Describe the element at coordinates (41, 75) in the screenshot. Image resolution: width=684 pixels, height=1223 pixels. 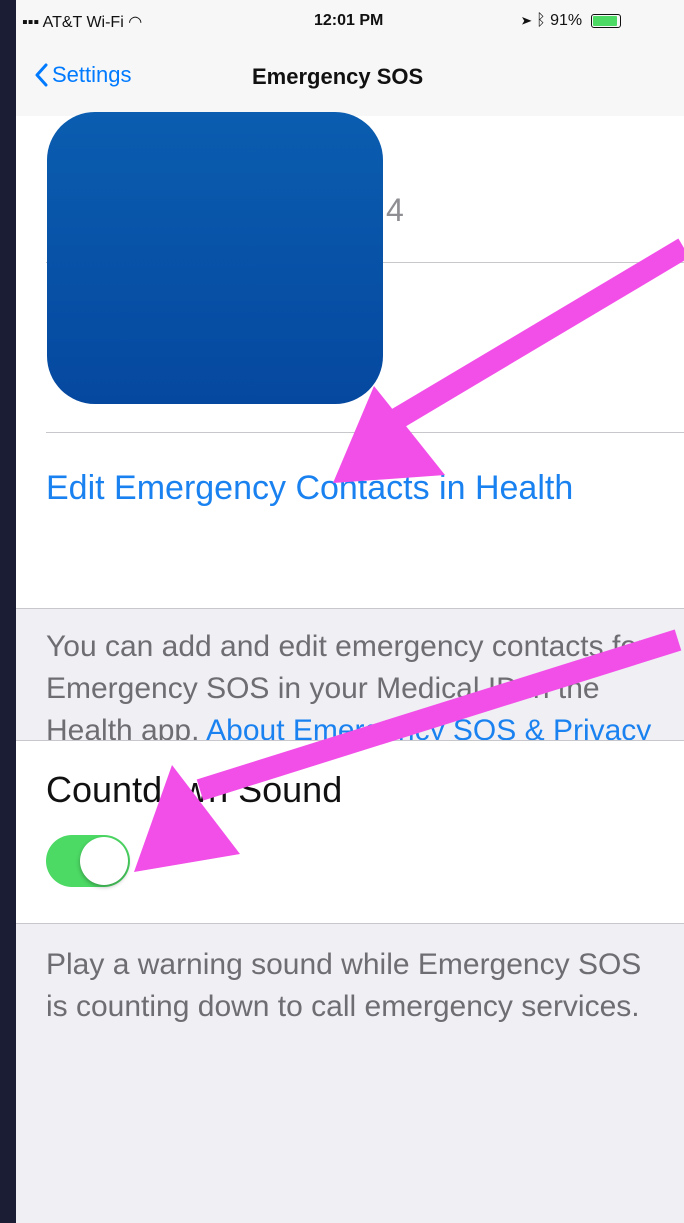
I see `chevron-left-icon` at that location.